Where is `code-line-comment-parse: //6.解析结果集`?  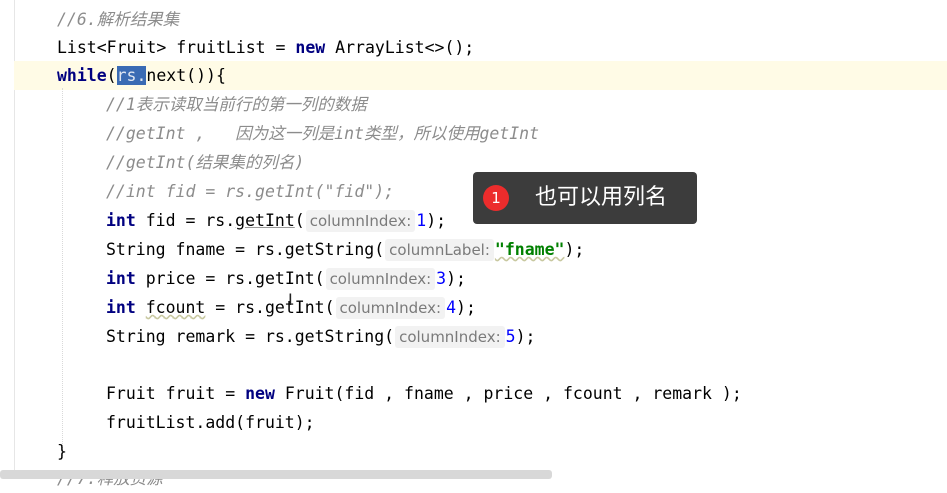 code-line-comment-parse: //6.解析结果集 is located at coordinates (118, 19).